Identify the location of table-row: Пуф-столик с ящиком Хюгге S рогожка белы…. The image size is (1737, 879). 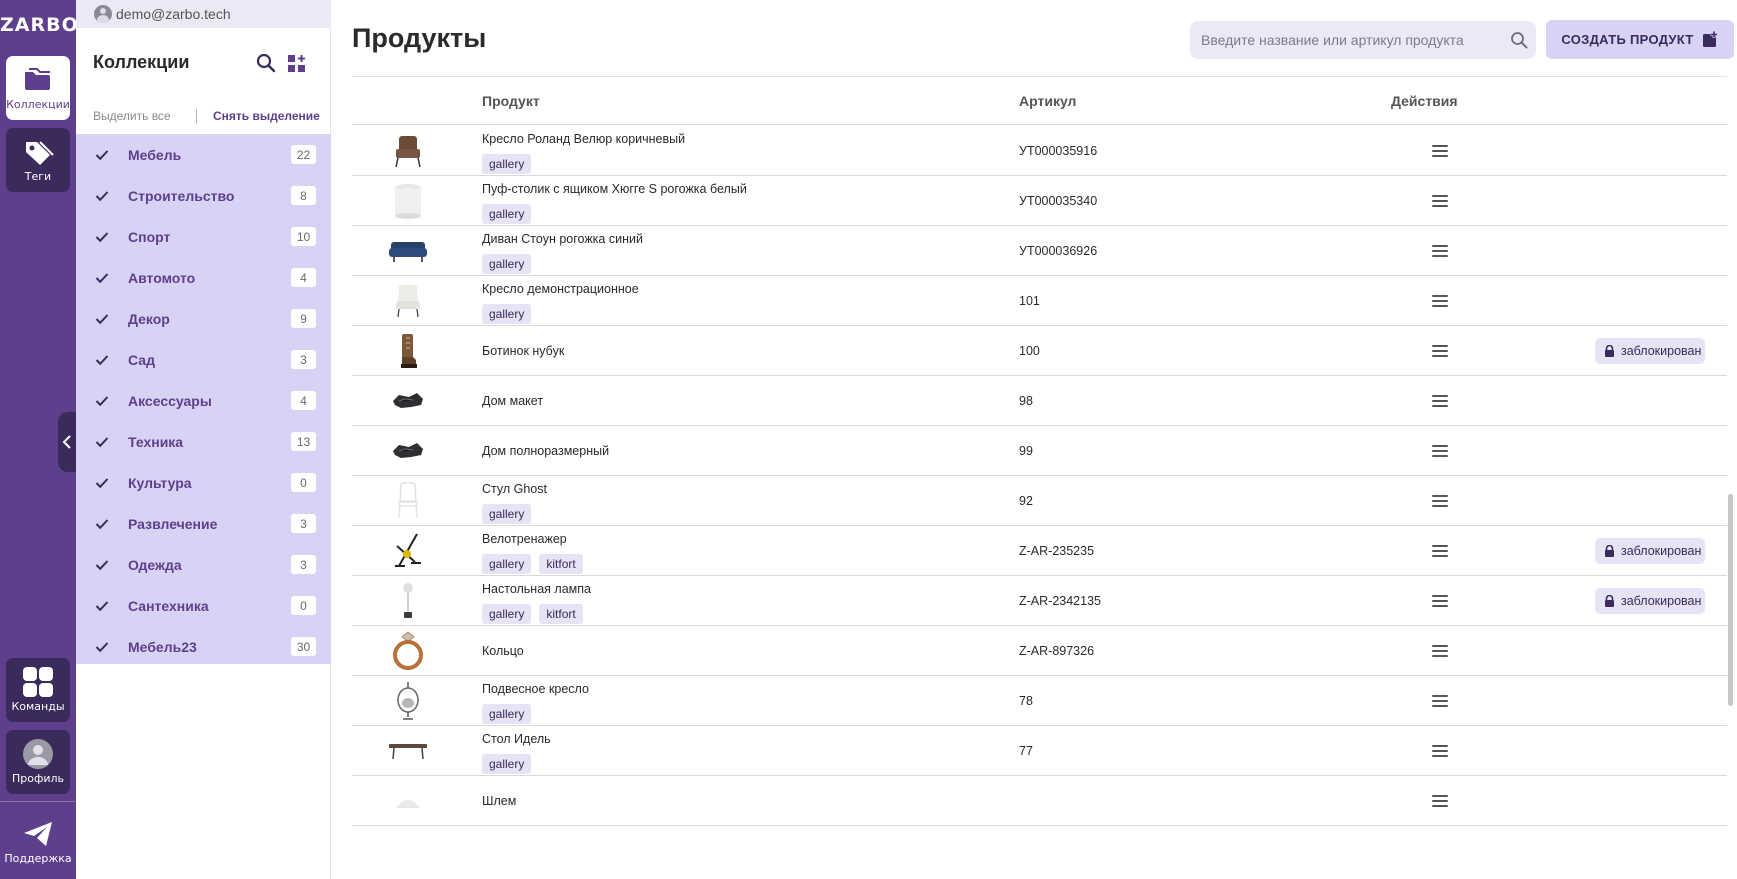
(1039, 201).